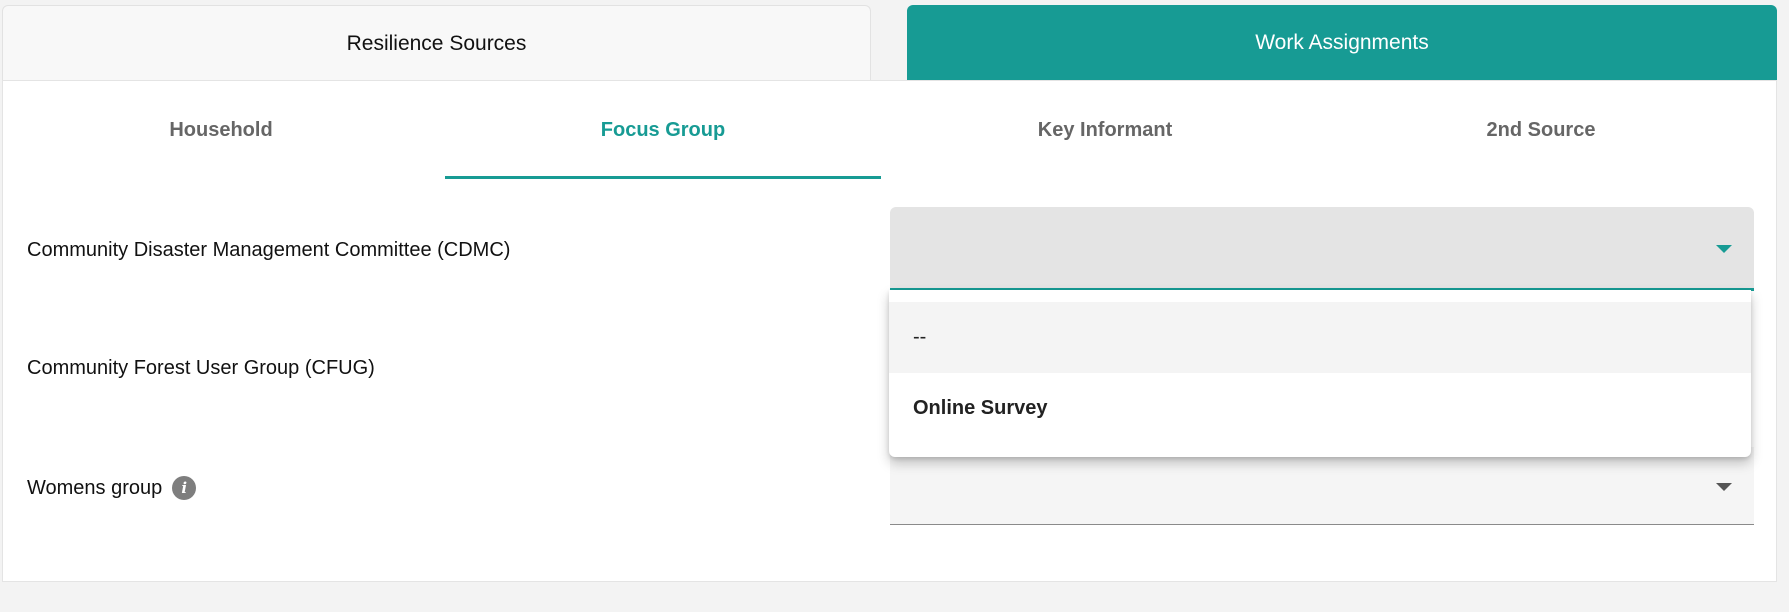  I want to click on tab-resilience-sources: Resilience Sources, so click(436, 43).